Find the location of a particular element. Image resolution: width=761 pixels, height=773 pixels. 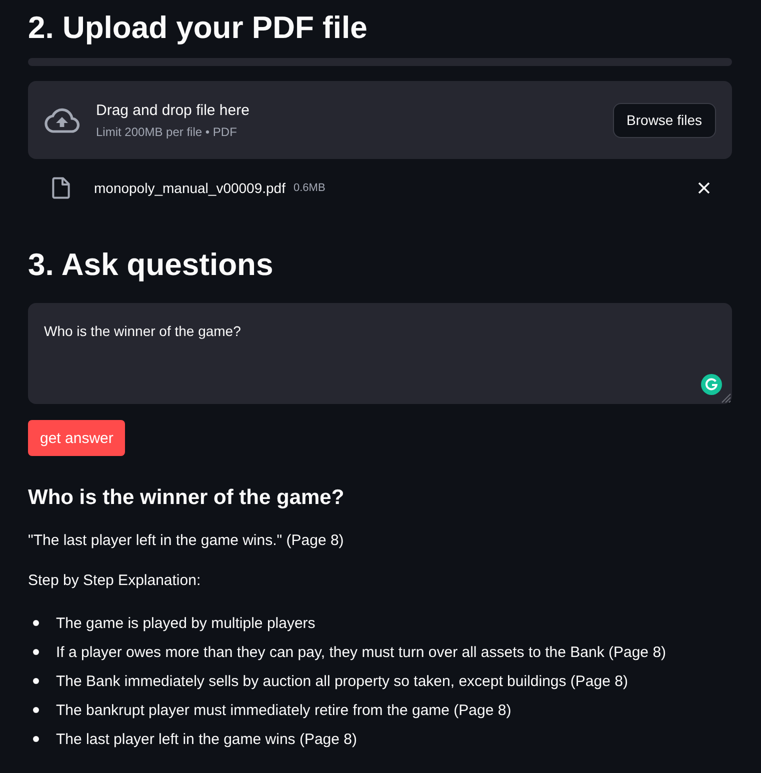

resize-handle-icon is located at coordinates (726, 398).